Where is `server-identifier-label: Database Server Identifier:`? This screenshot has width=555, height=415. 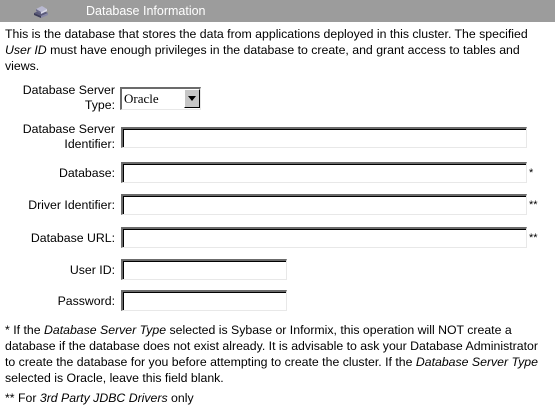 server-identifier-label: Database Server Identifier: is located at coordinates (69, 137).